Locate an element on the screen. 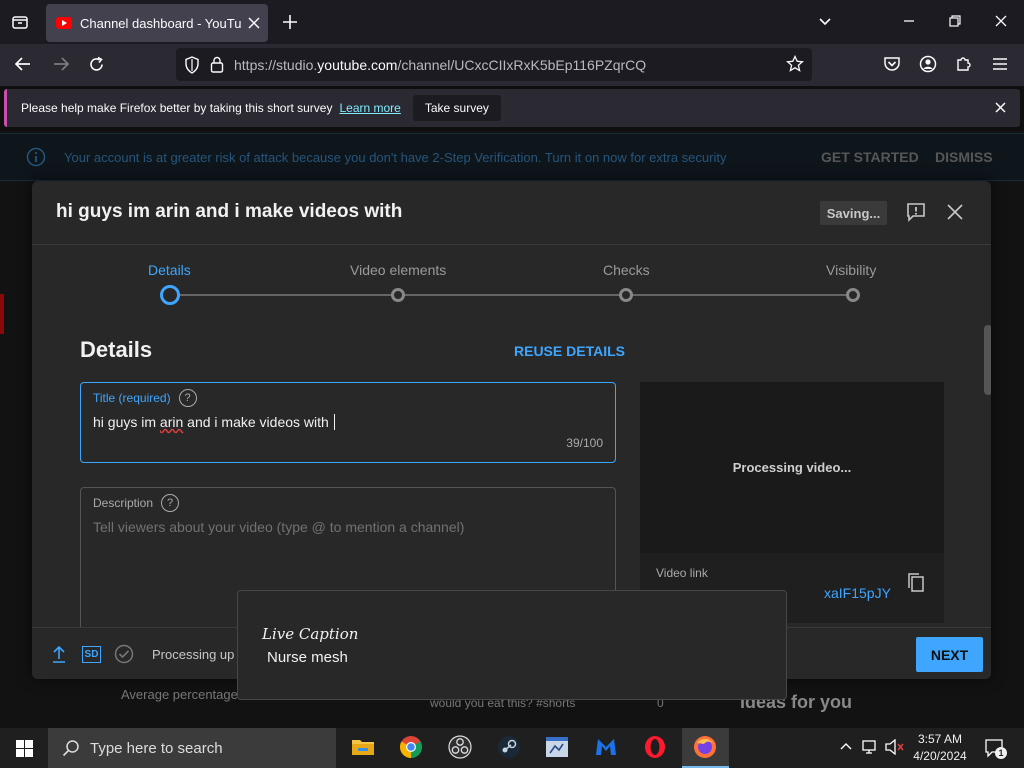  details-heading: Details is located at coordinates (116, 349).